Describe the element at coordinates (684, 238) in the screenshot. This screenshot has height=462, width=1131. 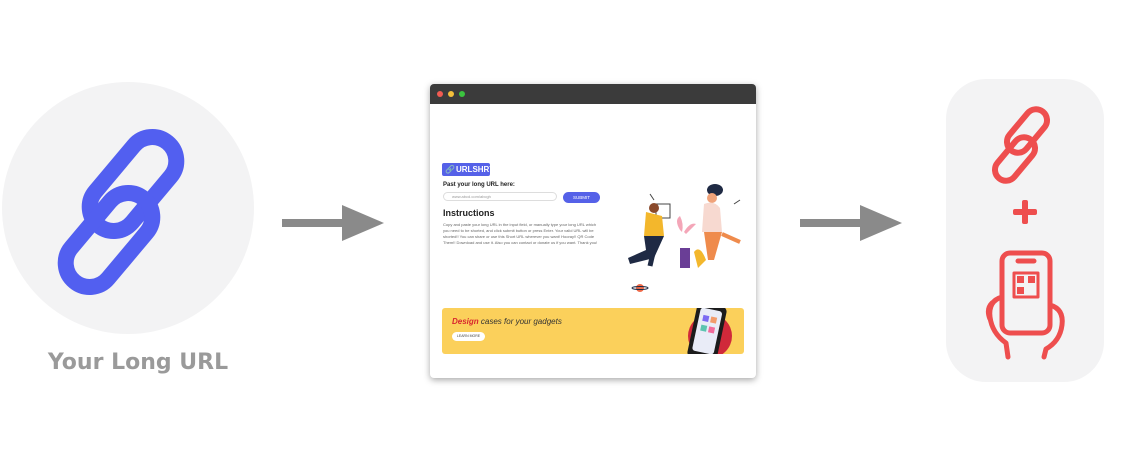
I see `people-illustration` at that location.